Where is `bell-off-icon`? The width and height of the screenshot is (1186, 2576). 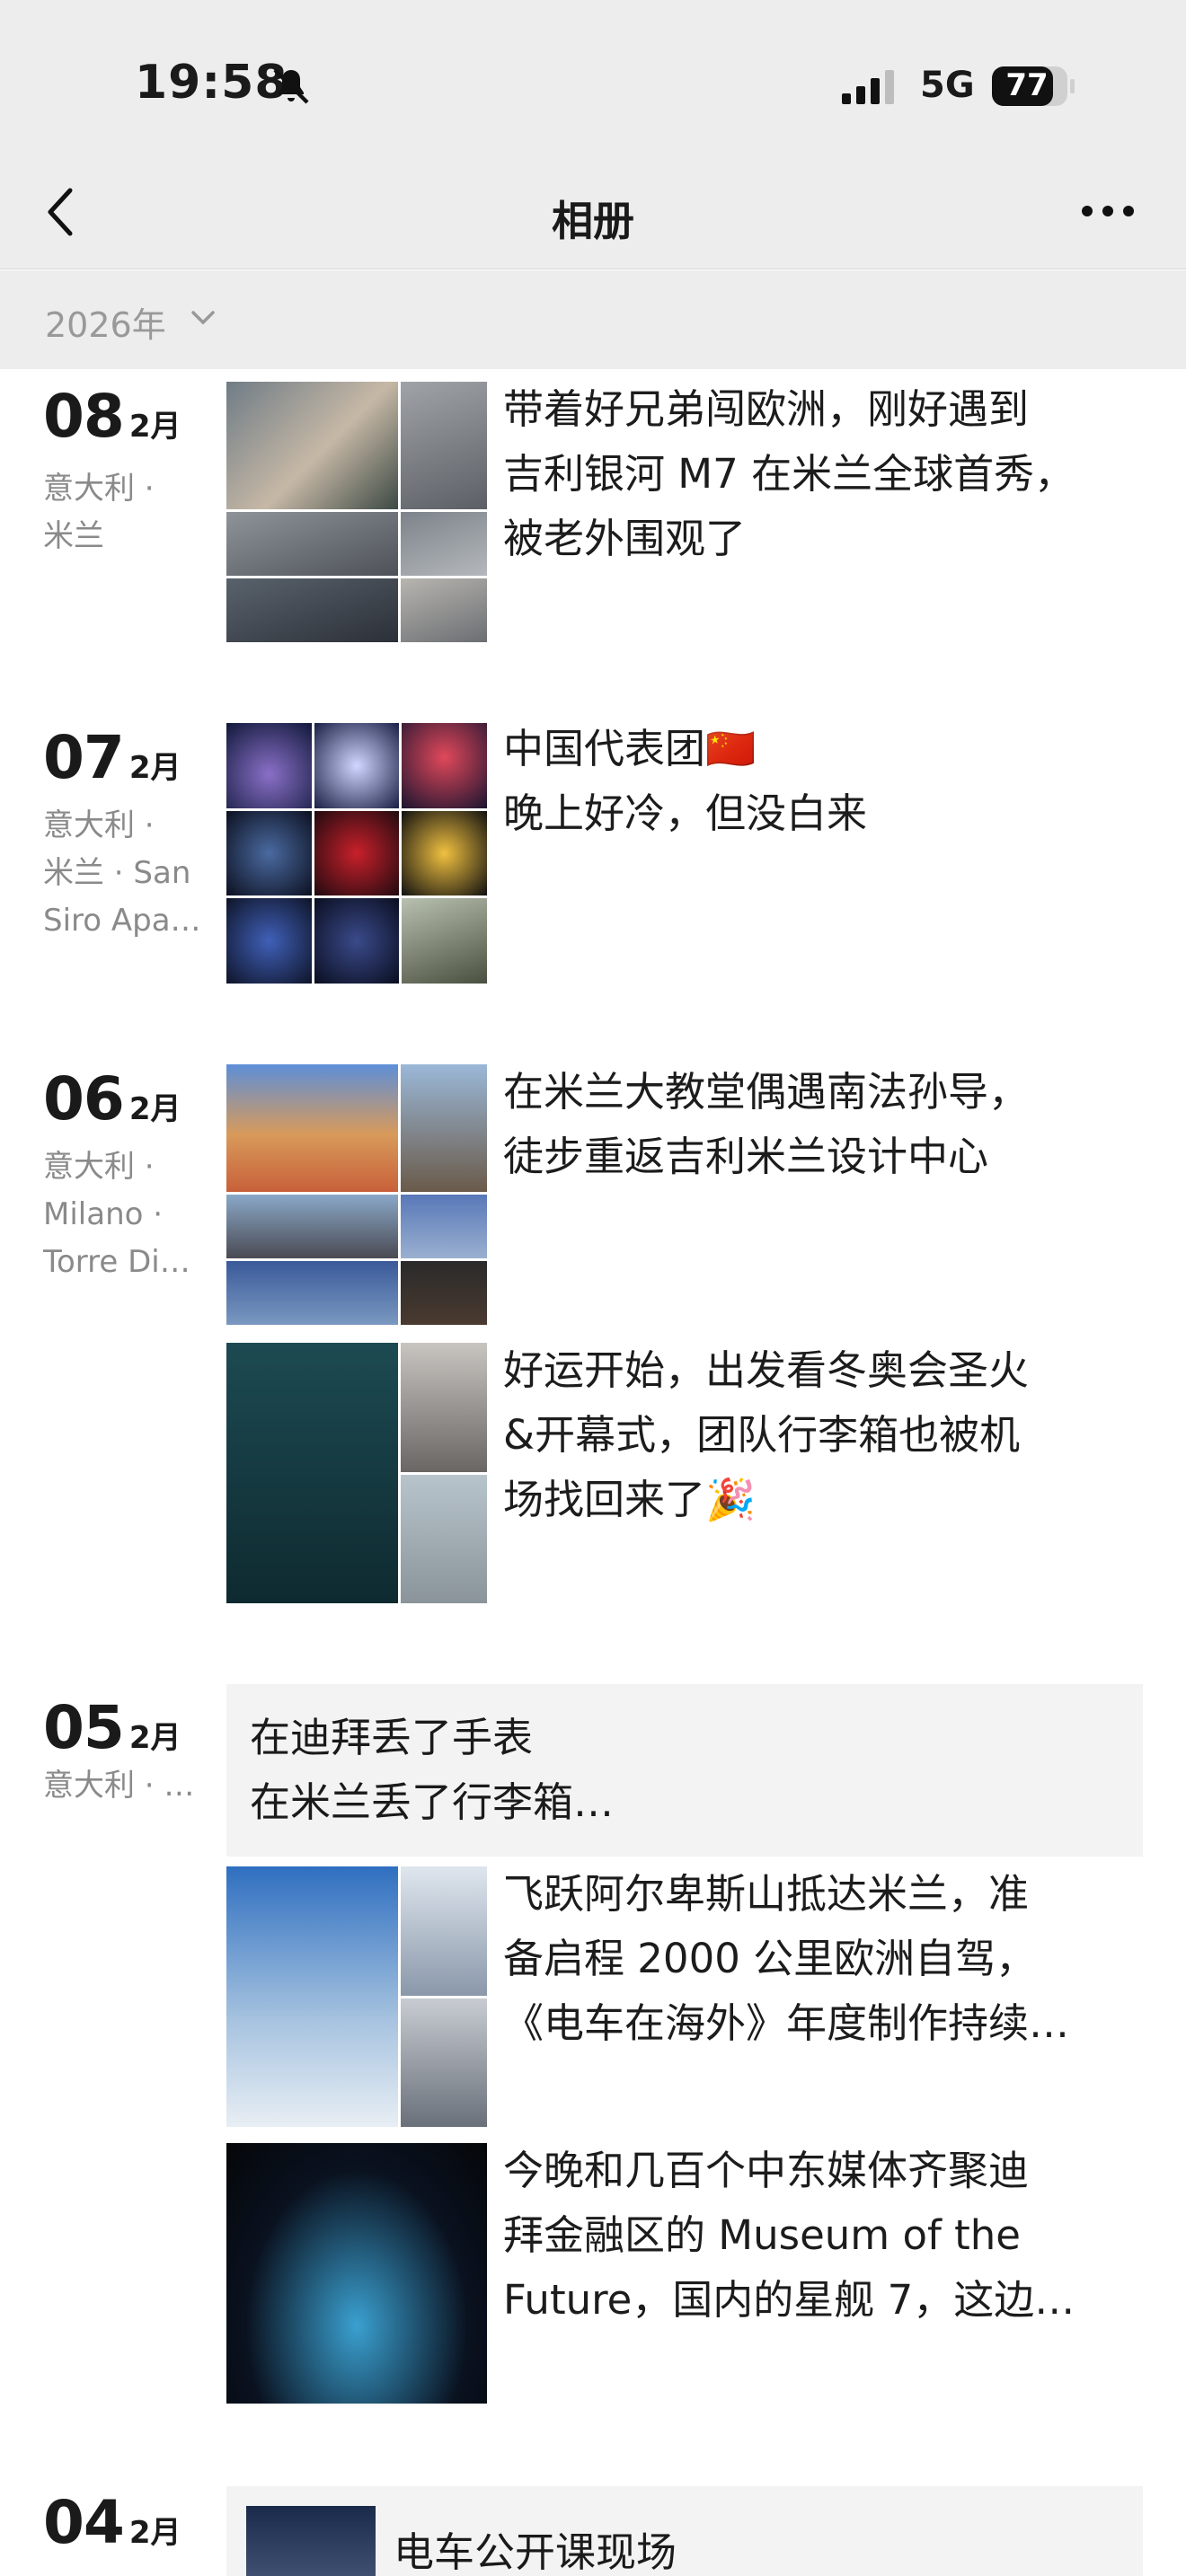
bell-off-icon is located at coordinates (291, 86).